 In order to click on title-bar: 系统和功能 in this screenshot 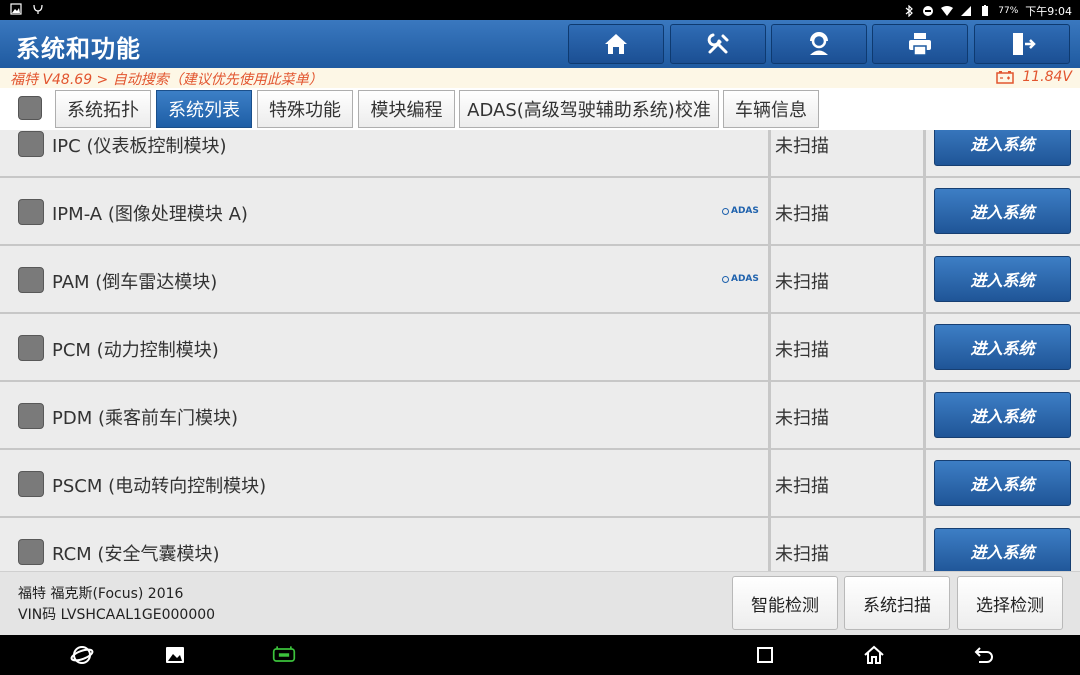, I will do `click(540, 44)`.